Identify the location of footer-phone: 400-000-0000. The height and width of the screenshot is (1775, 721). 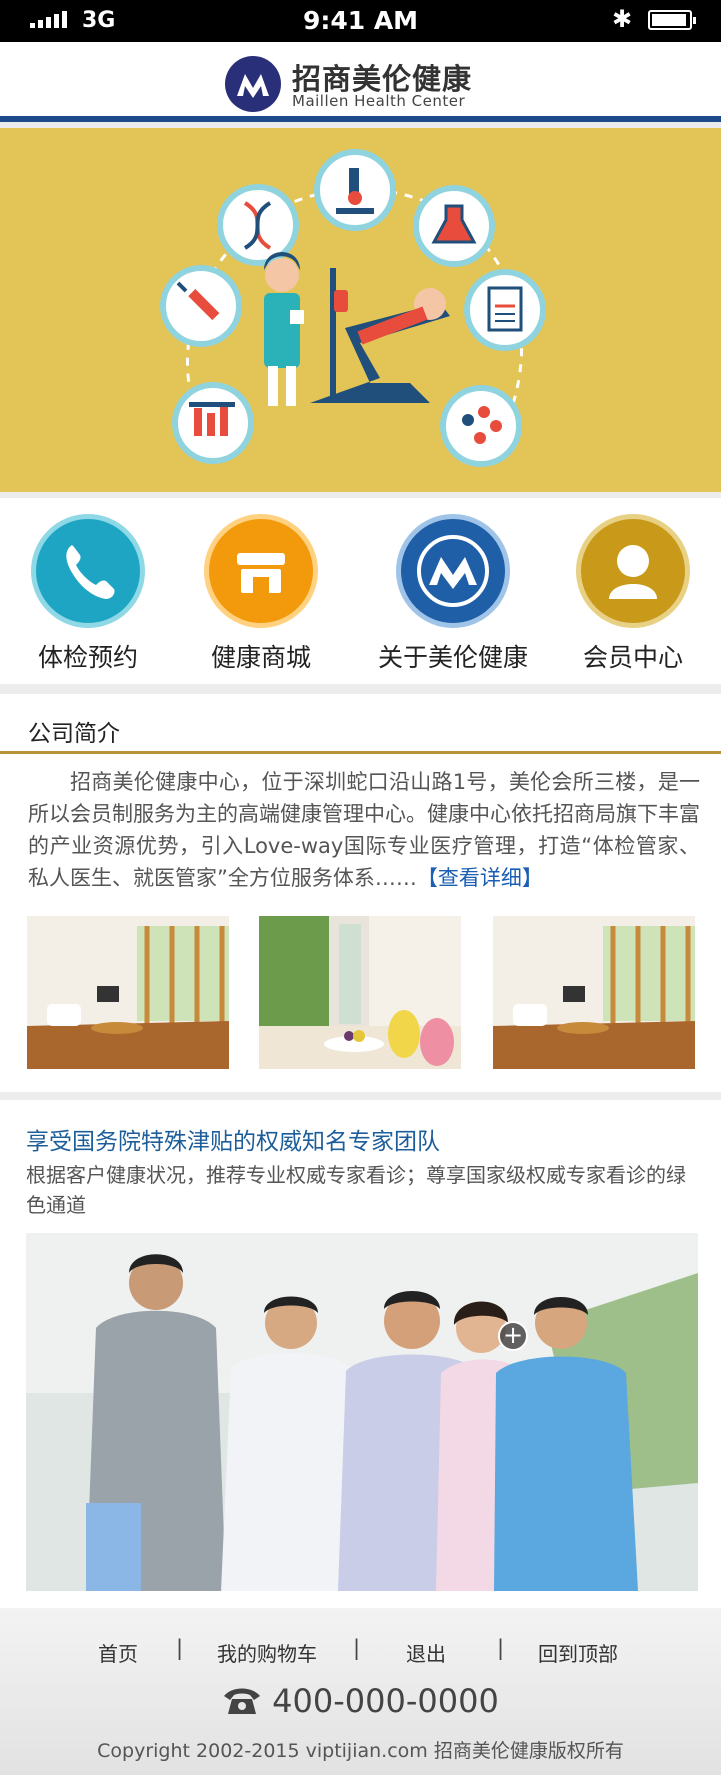
(360, 1703).